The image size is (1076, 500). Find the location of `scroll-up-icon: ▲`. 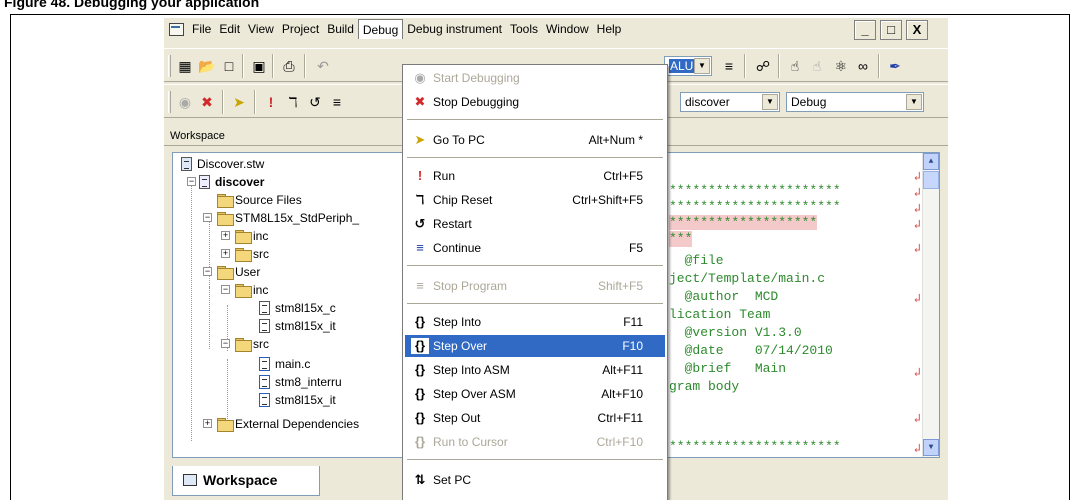

scroll-up-icon: ▲ is located at coordinates (931, 161).